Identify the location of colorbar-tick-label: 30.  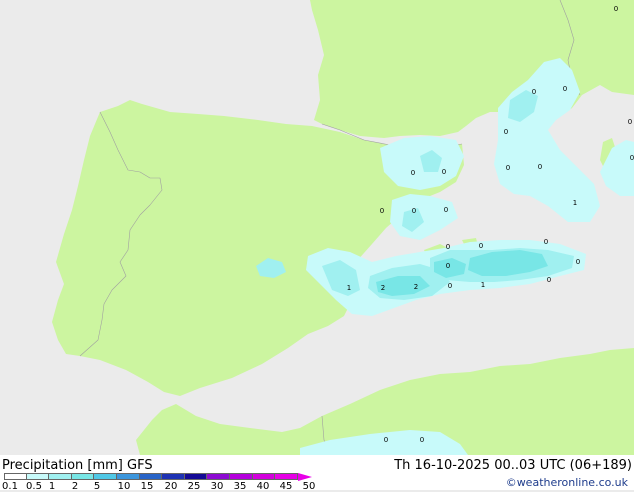
(217, 486).